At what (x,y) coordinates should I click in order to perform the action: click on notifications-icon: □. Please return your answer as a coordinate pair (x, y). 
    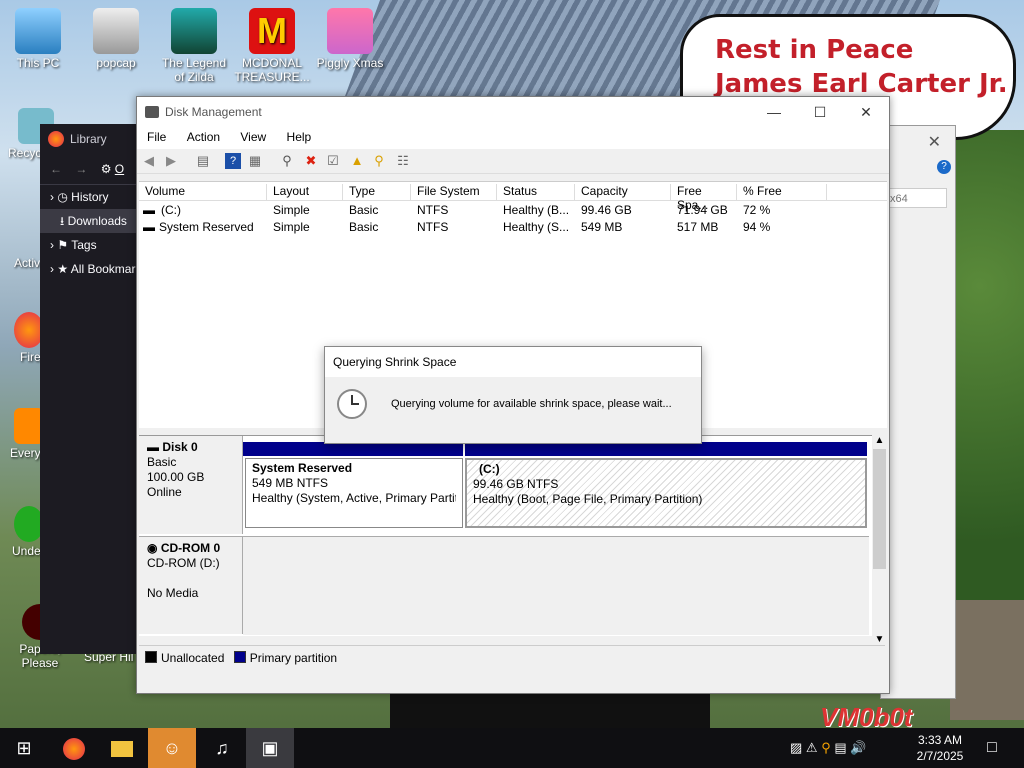
    Looking at the image, I should click on (992, 748).